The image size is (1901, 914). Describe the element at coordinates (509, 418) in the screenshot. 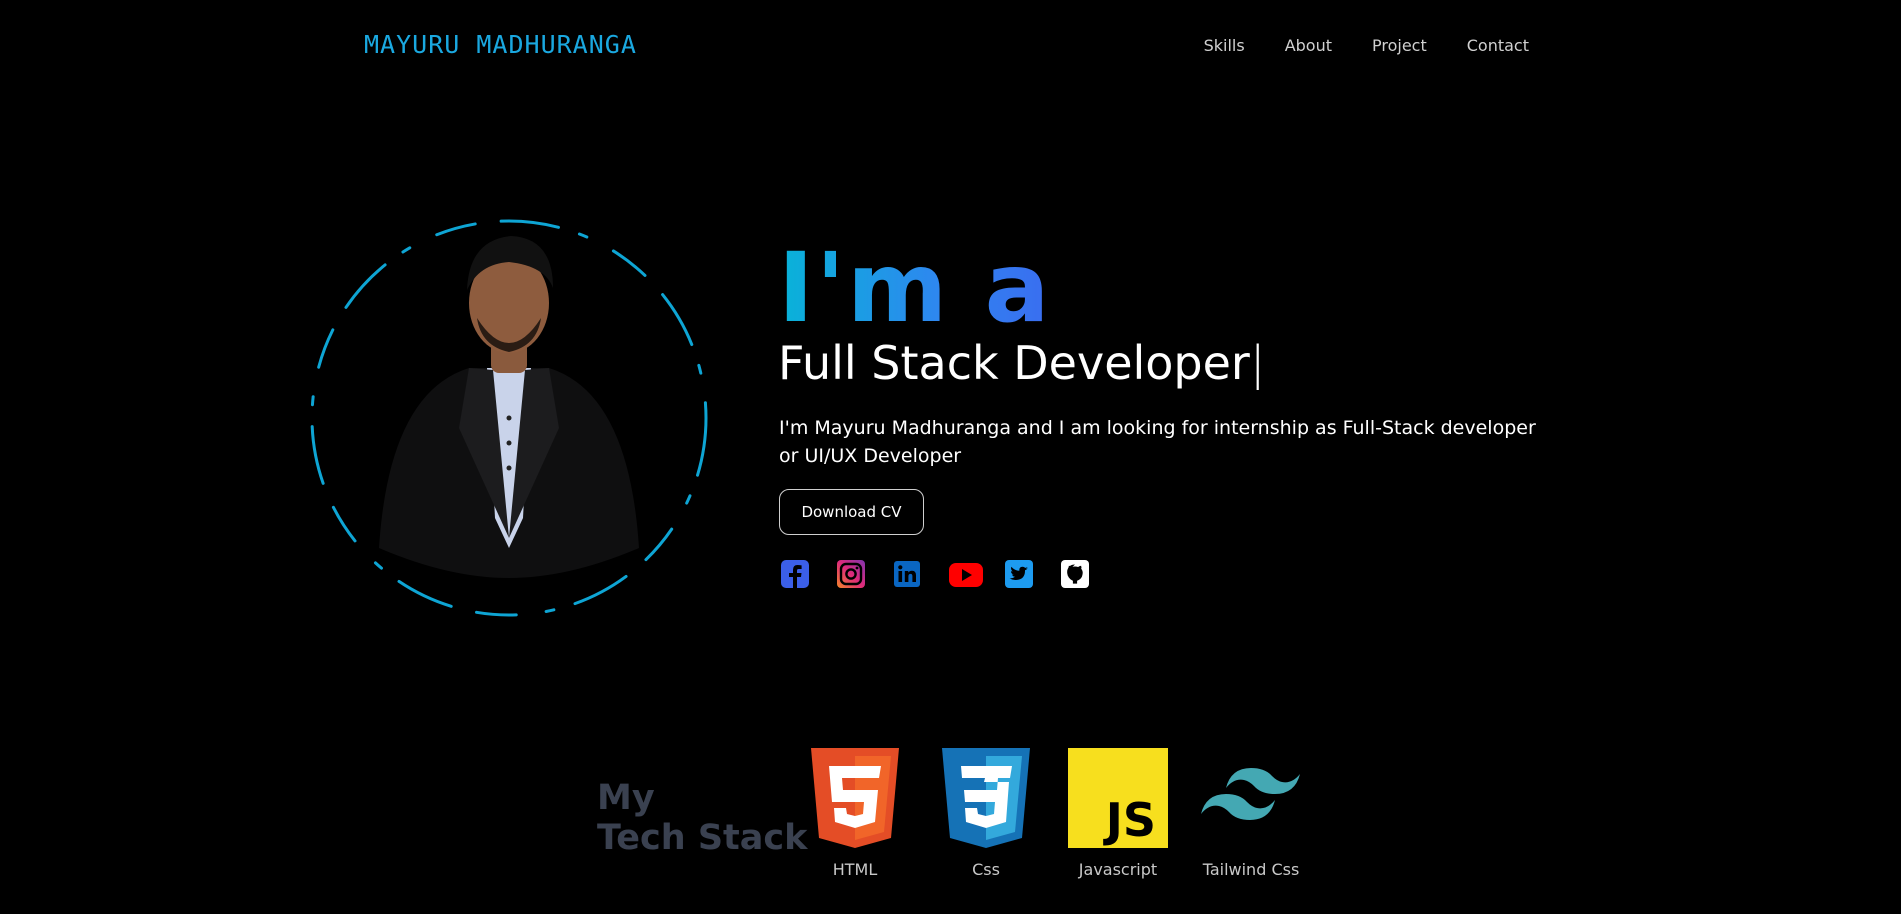

I see `profile-portrait` at that location.